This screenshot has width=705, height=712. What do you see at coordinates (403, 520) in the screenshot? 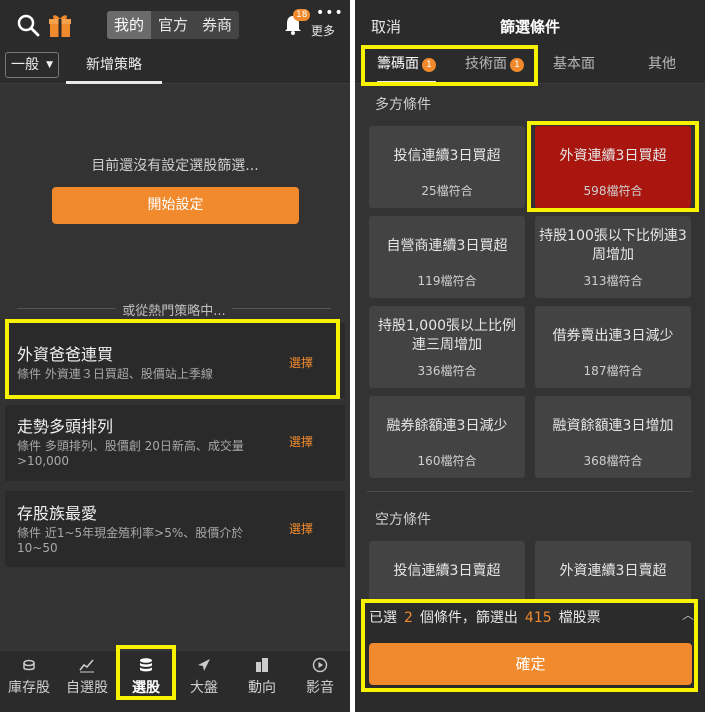
I see `short-conditions-title: 空方條件` at bounding box center [403, 520].